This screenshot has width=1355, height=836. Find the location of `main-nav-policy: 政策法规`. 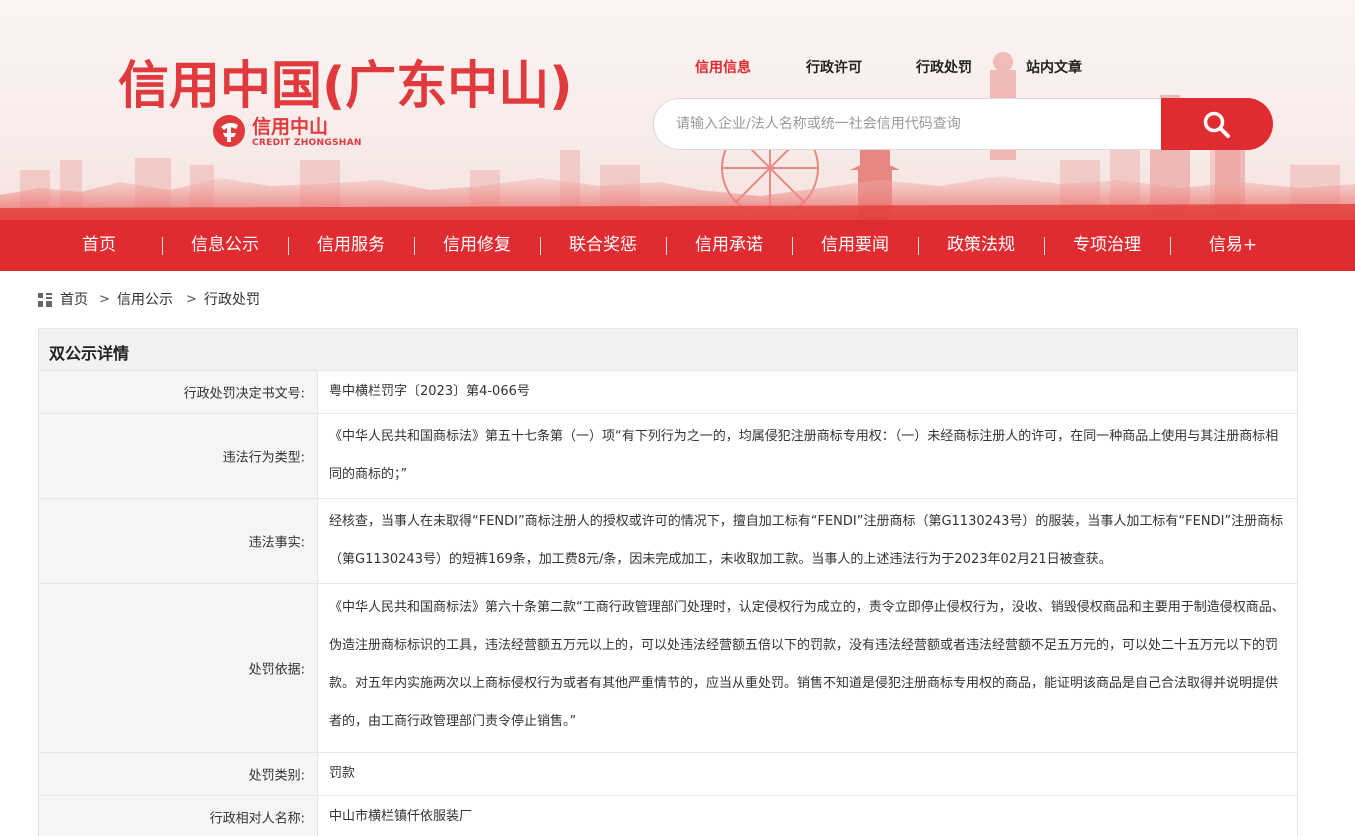

main-nav-policy: 政策法规 is located at coordinates (981, 245).